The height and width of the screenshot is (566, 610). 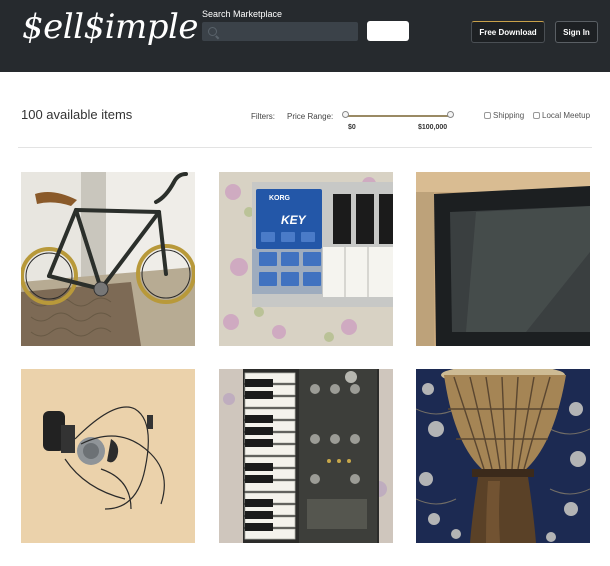 I want to click on listing-tile-djembe-drum, so click(x=503, y=456).